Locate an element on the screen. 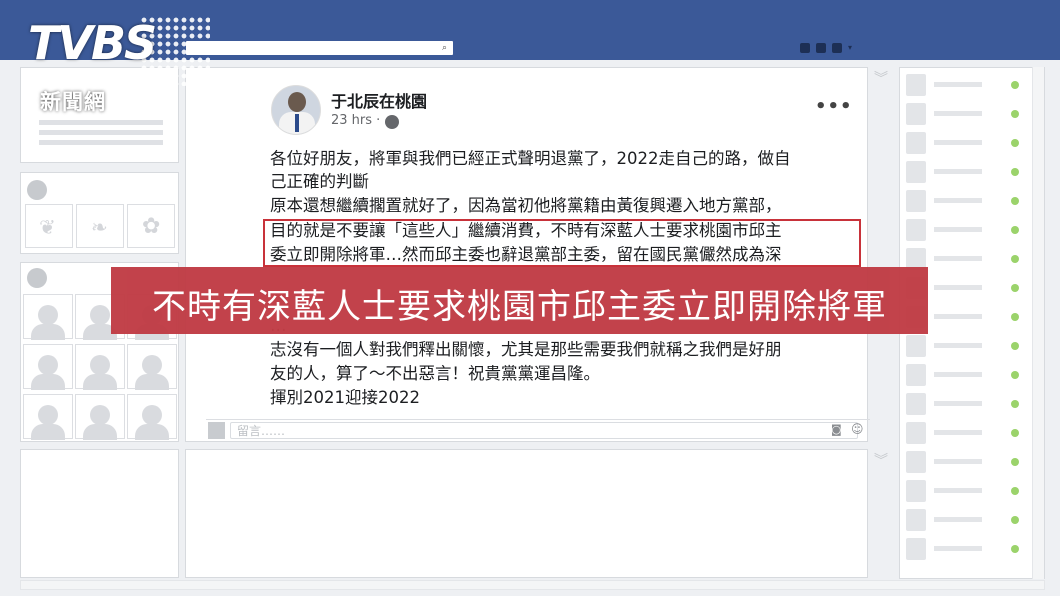 The image size is (1060, 596). photo-thumb-leaf: ❧ is located at coordinates (100, 226).